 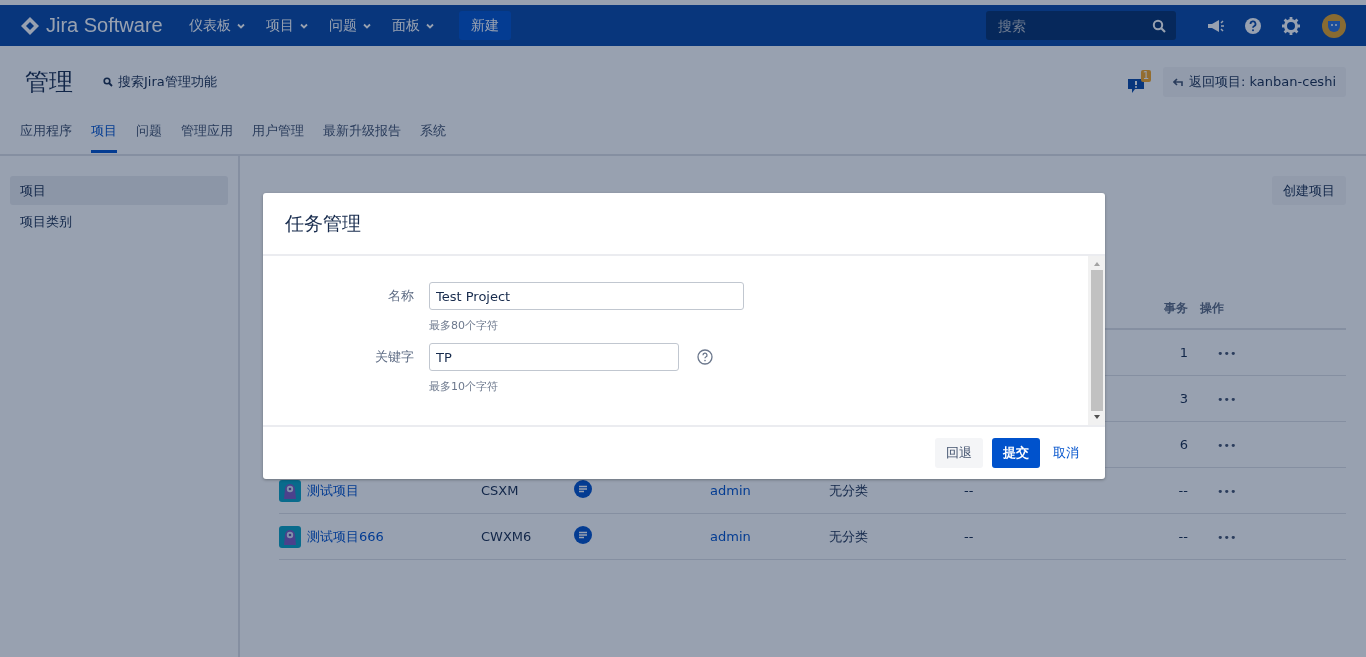 What do you see at coordinates (1334, 25) in the screenshot?
I see `user-avatar` at bounding box center [1334, 25].